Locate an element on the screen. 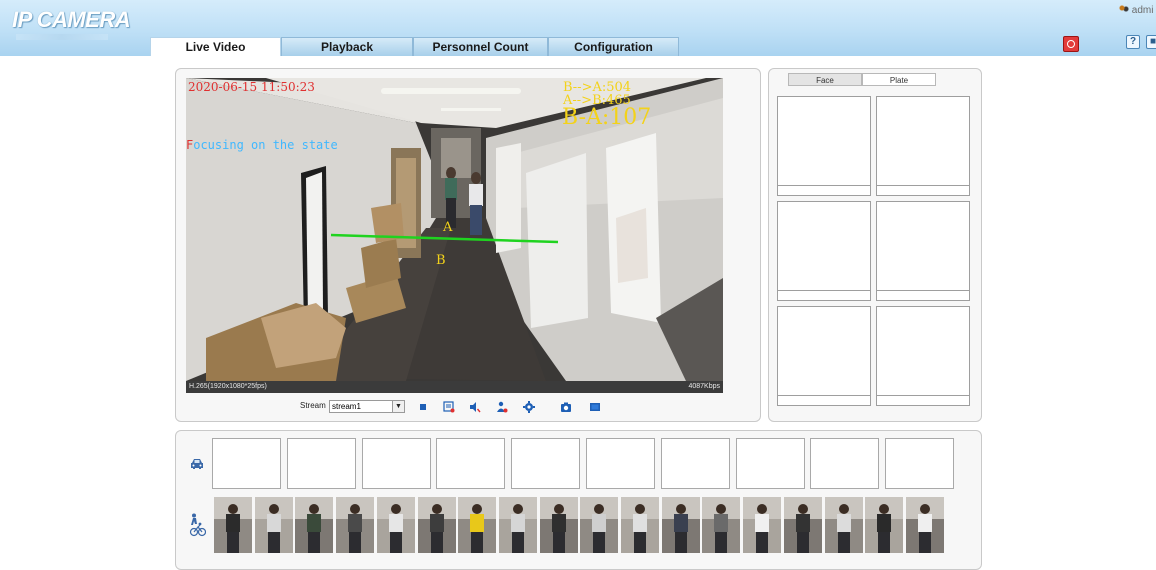  focus-text: ocusing on the state is located at coordinates (265, 145).